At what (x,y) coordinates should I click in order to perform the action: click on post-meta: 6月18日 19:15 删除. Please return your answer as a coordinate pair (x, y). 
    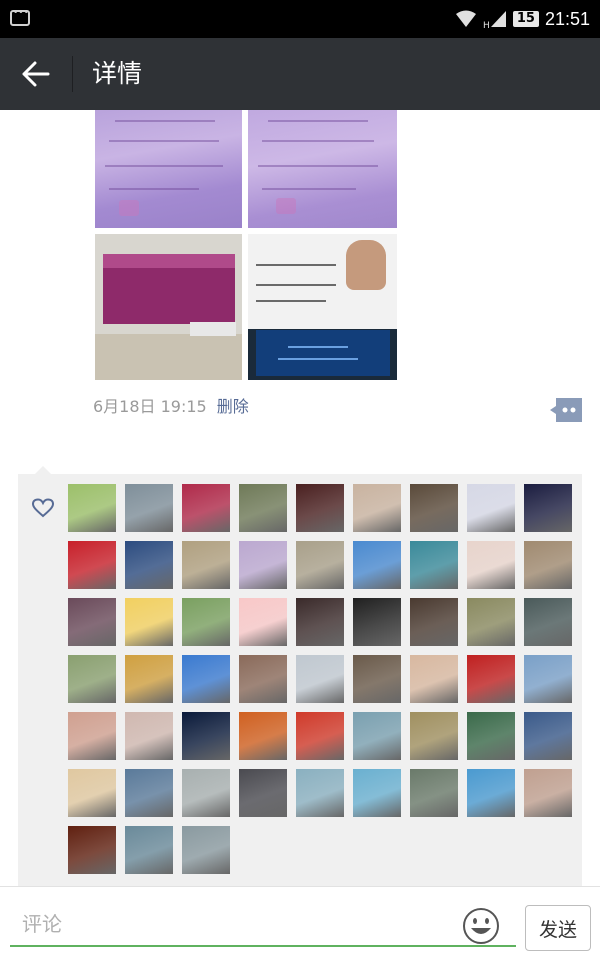
    Looking at the image, I should click on (171, 405).